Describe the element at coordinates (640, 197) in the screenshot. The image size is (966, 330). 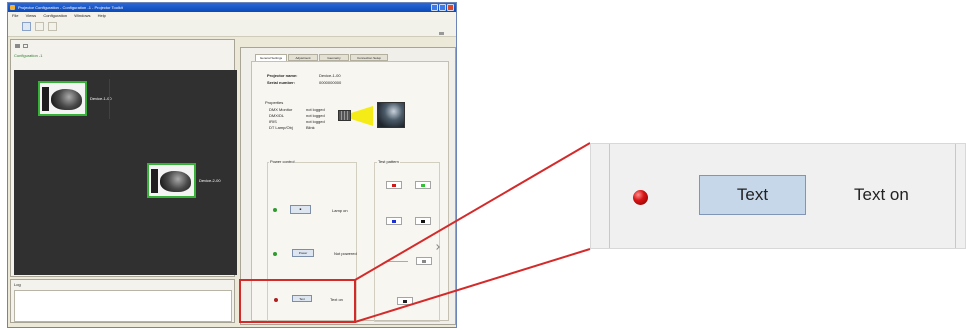
I see `status-indicator-icon` at that location.